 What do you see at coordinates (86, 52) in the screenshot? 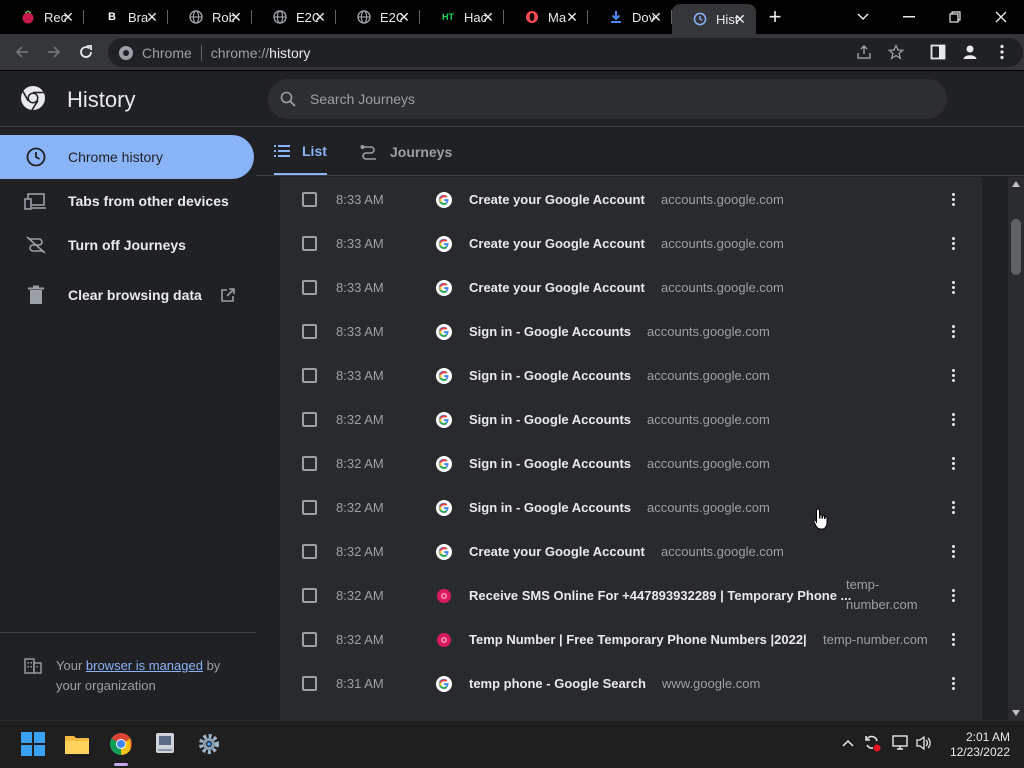
I see `reload-button` at bounding box center [86, 52].